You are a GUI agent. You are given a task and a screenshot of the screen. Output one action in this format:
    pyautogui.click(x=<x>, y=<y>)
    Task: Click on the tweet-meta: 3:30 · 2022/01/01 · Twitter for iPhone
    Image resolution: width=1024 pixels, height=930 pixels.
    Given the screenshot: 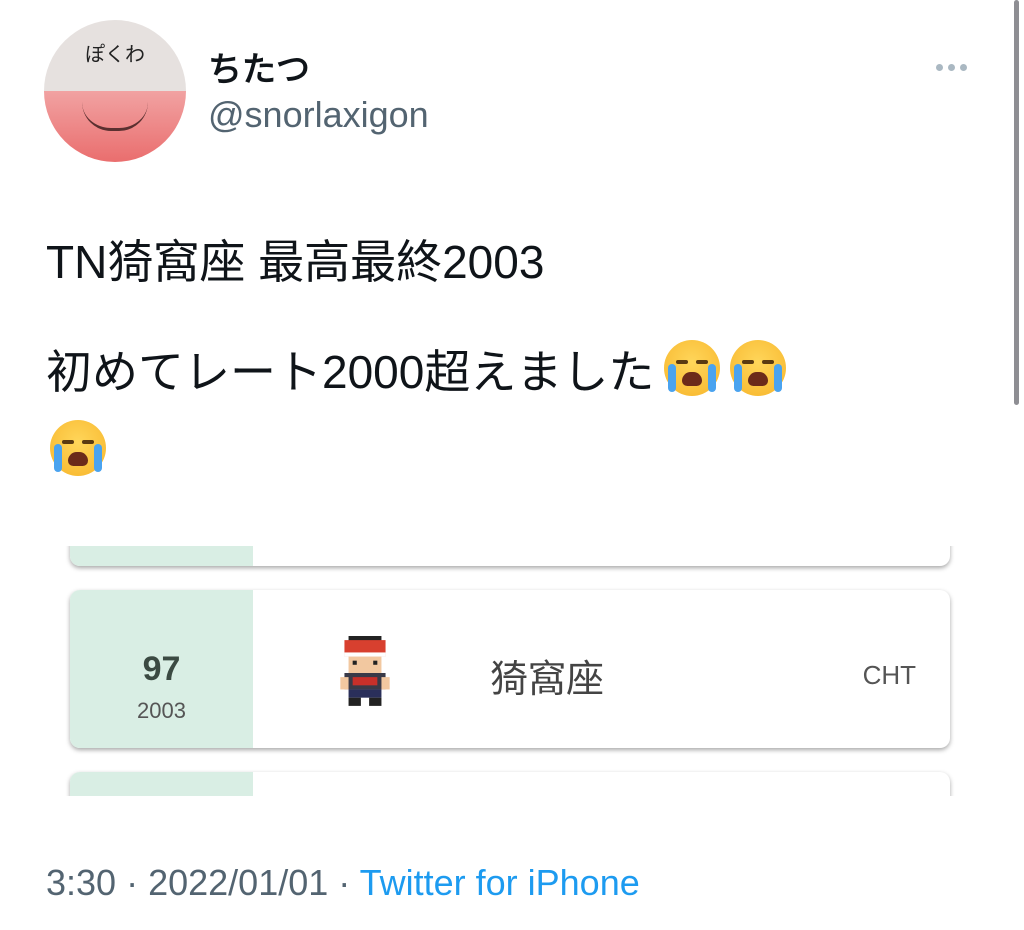 What is the action you would take?
    pyautogui.click(x=343, y=883)
    